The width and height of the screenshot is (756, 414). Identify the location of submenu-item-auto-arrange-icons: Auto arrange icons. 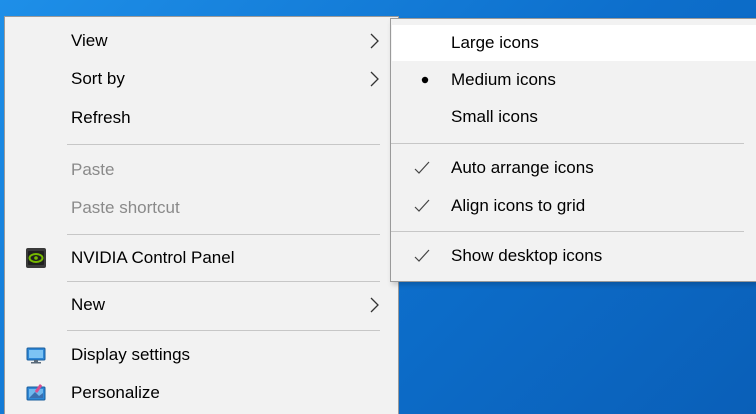
(574, 168).